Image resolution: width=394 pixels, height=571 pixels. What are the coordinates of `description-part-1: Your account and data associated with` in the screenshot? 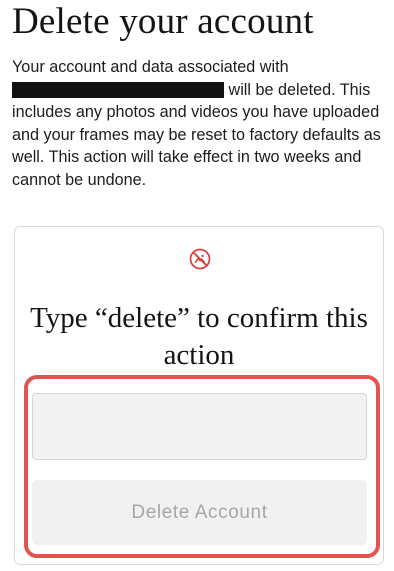 It's located at (150, 67).